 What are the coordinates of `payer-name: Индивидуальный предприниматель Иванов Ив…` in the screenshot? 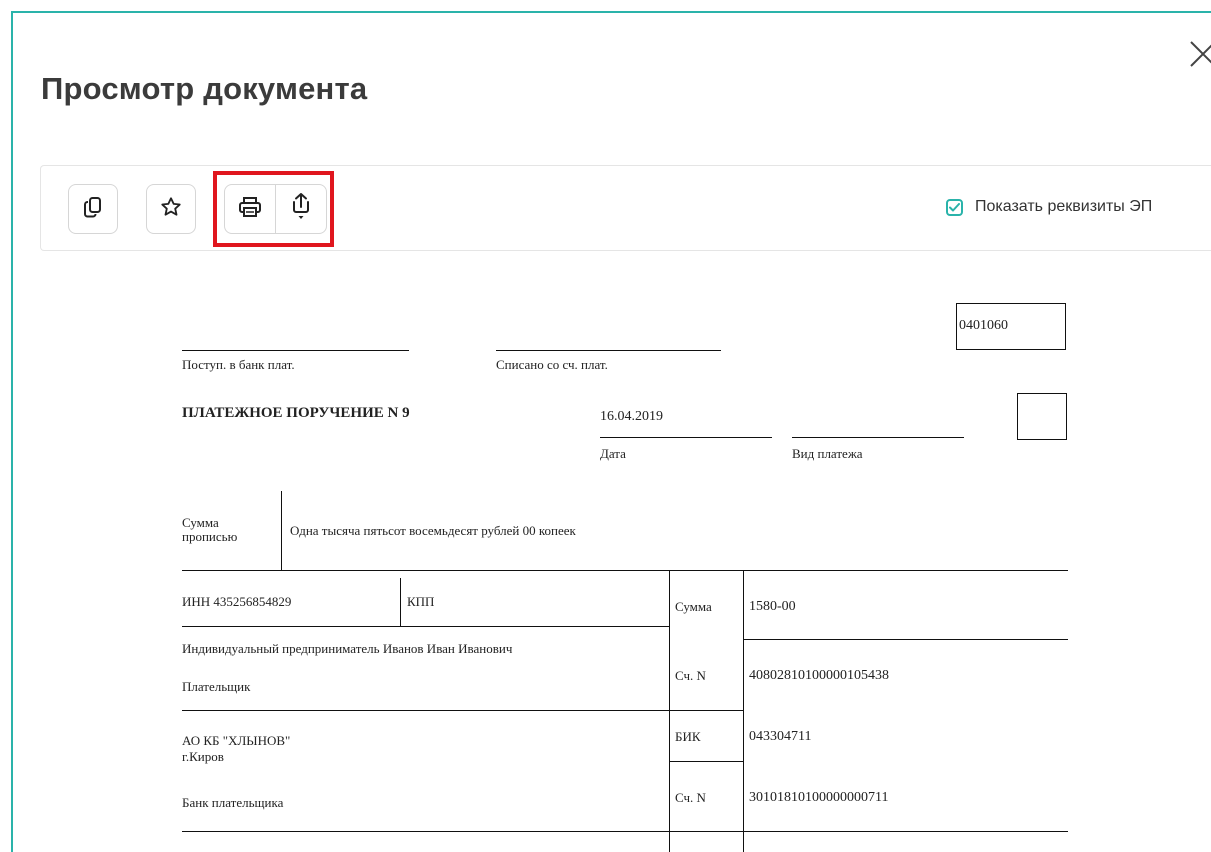 It's located at (347, 648).